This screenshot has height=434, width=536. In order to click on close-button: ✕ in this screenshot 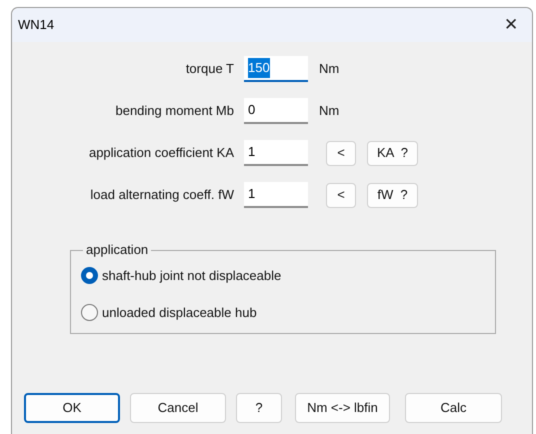, I will do `click(511, 25)`.